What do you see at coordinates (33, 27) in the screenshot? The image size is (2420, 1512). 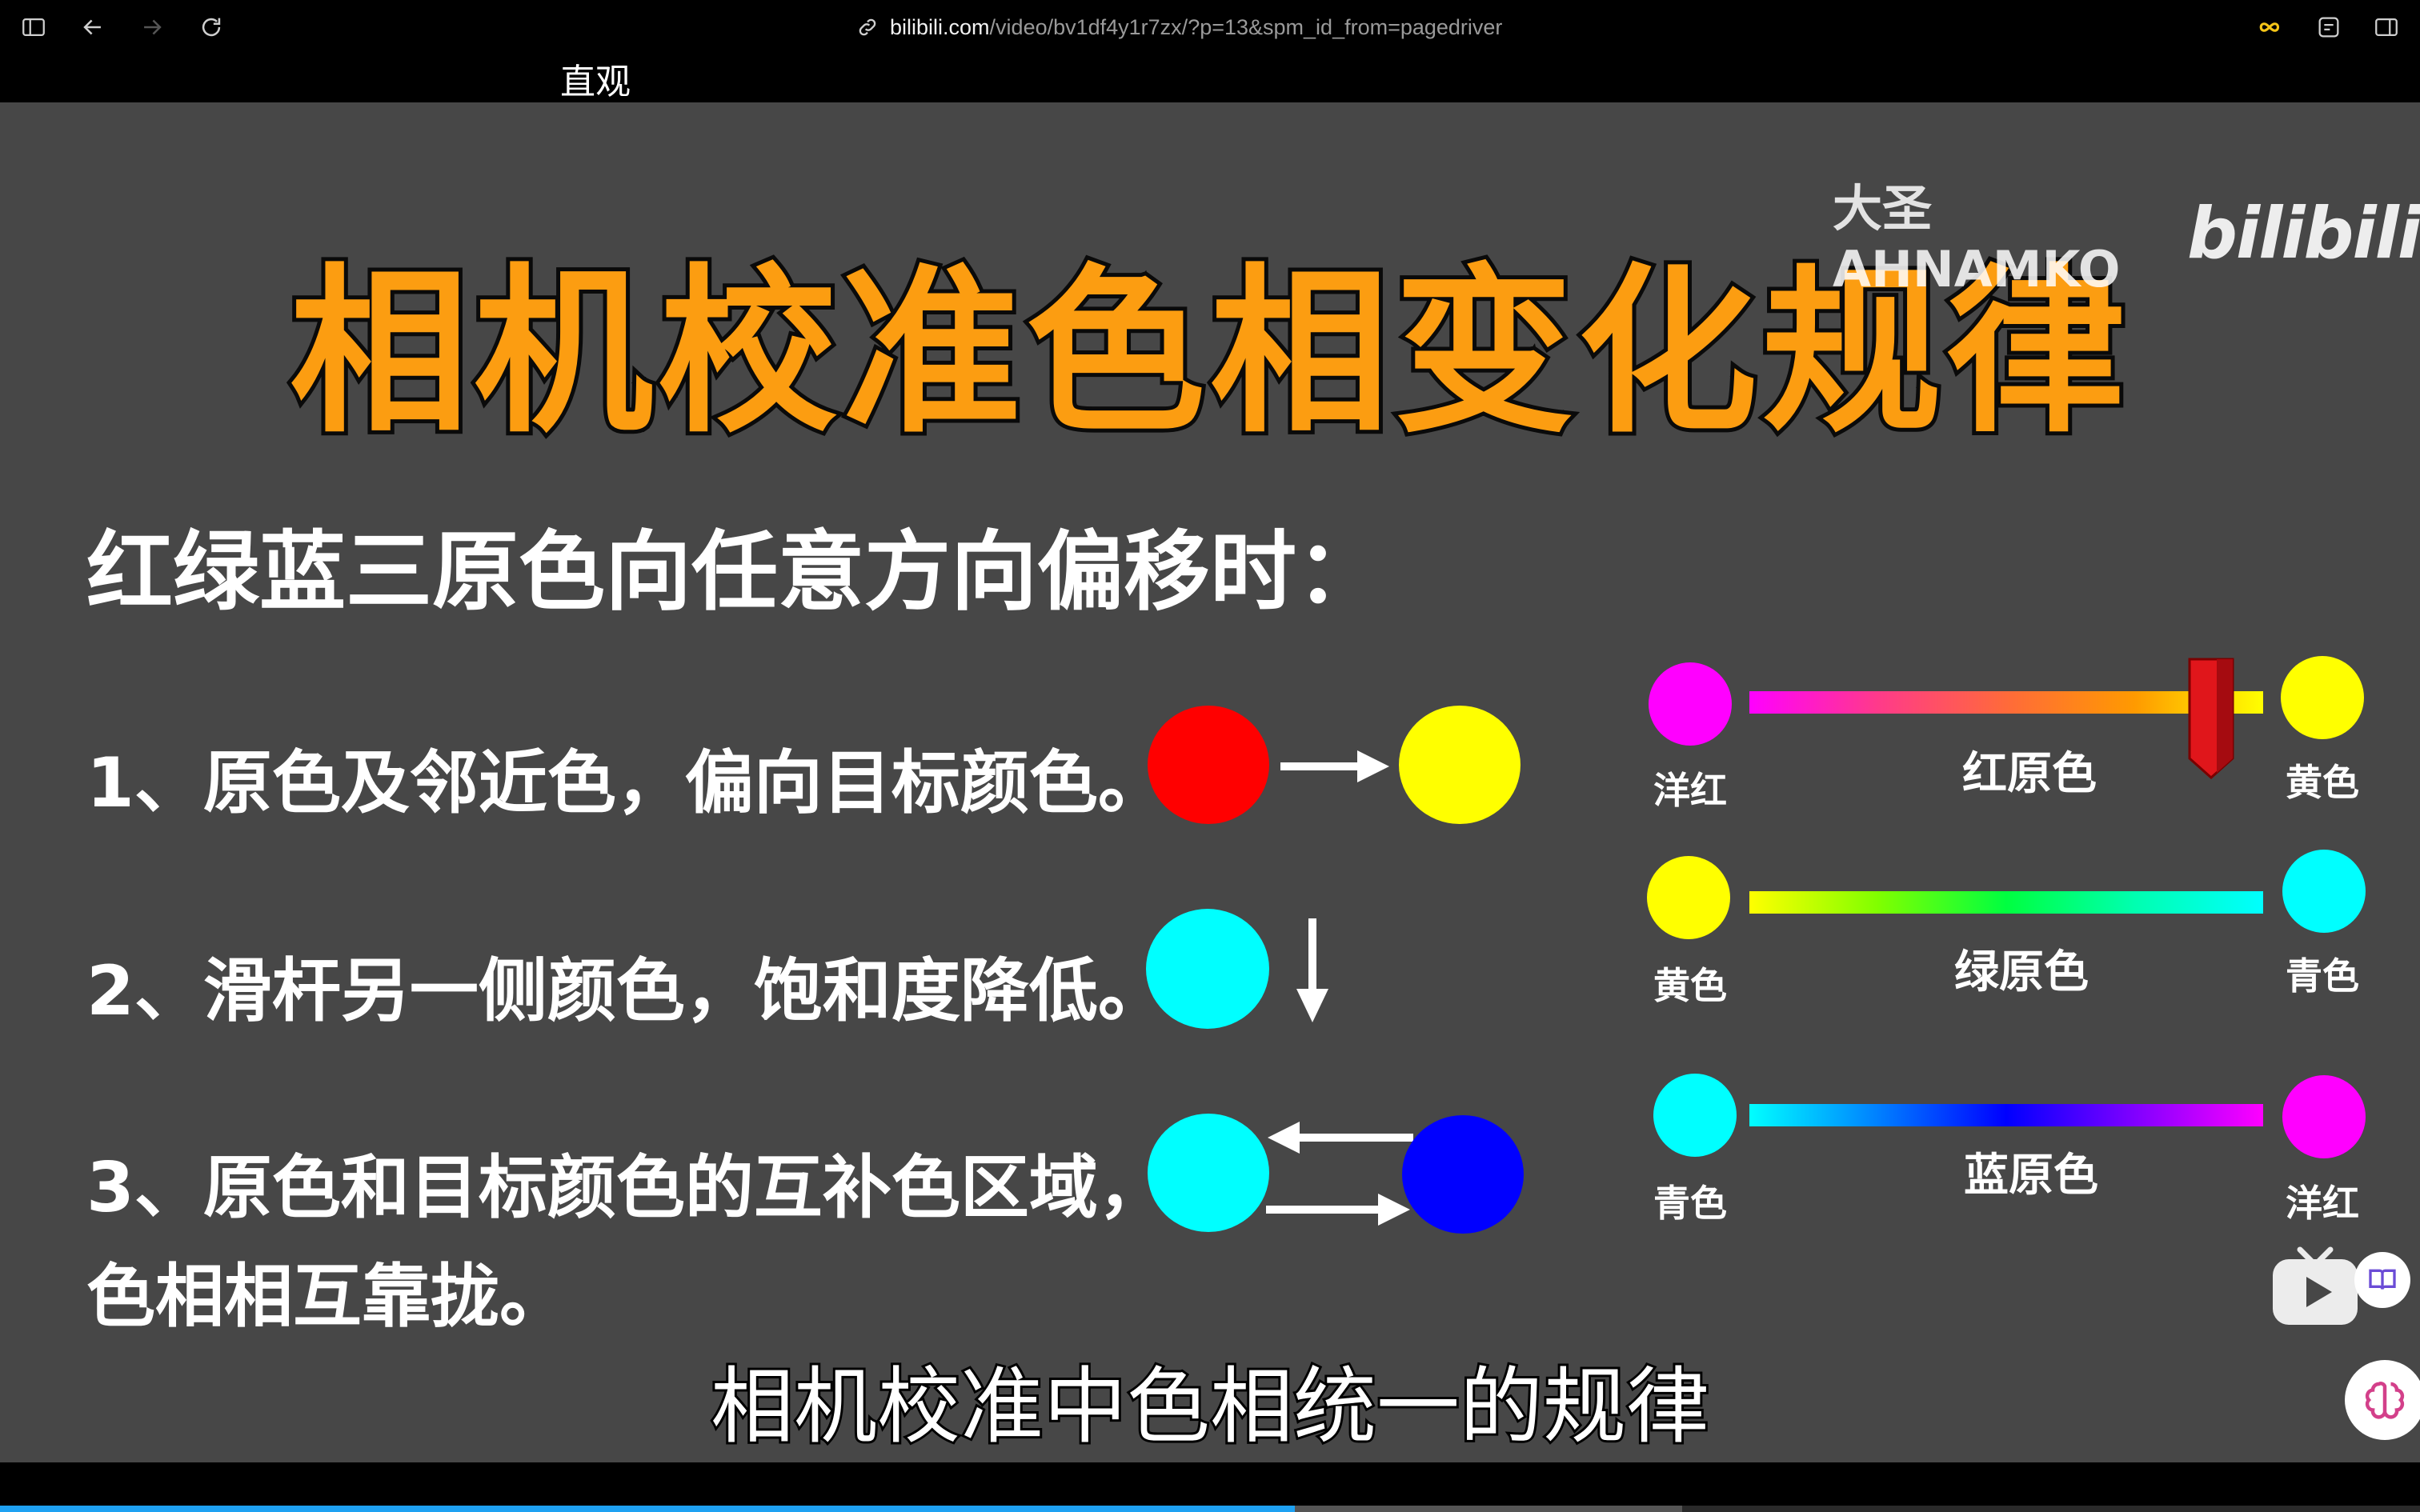 I see `sidebar-icon` at bounding box center [33, 27].